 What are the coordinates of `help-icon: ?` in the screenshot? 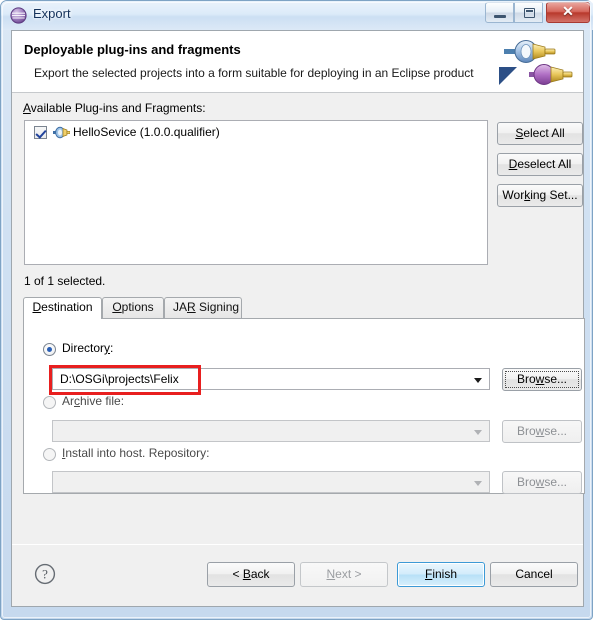 It's located at (45, 574).